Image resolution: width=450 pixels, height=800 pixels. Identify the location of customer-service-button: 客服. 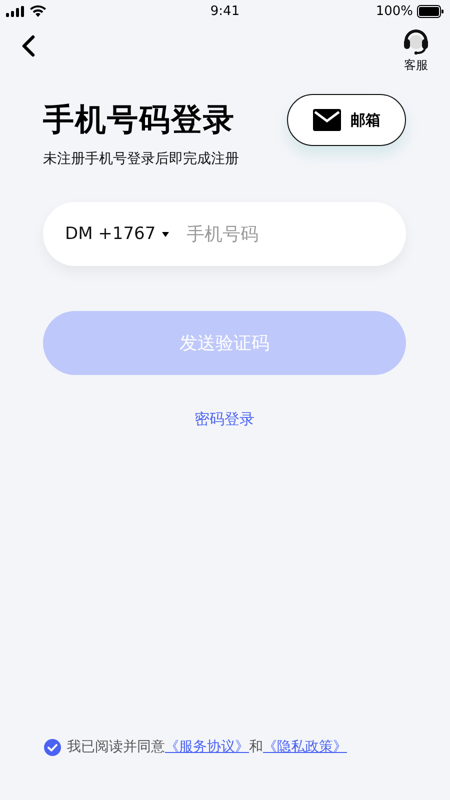
(416, 50).